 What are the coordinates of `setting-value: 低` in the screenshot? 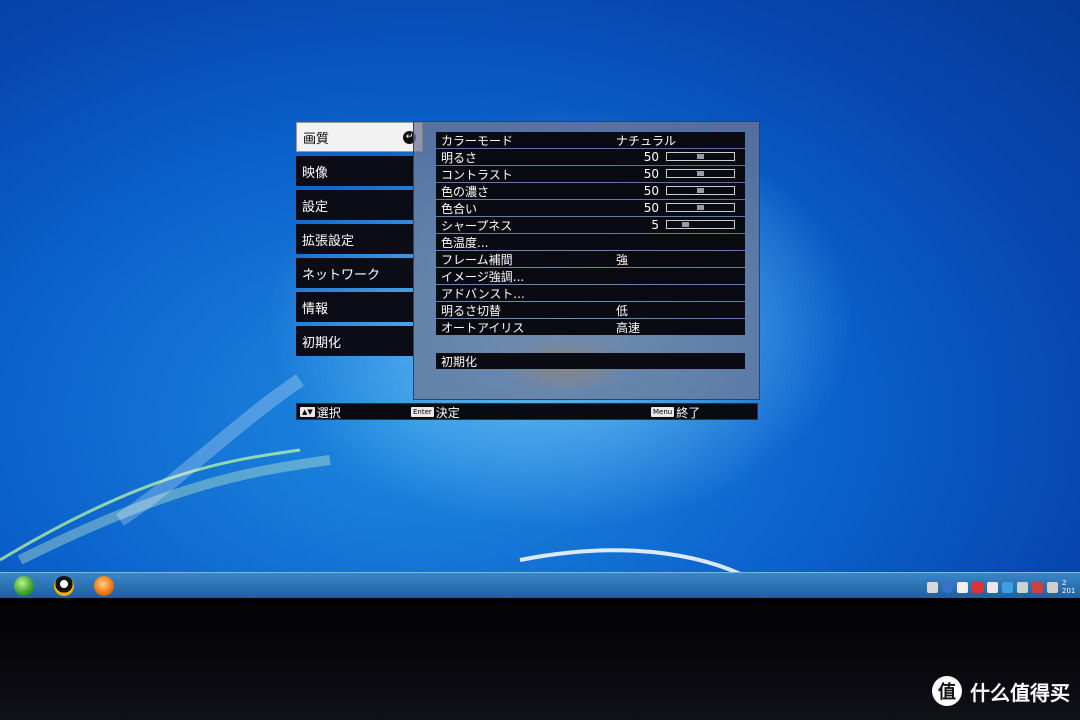 It's located at (622, 310).